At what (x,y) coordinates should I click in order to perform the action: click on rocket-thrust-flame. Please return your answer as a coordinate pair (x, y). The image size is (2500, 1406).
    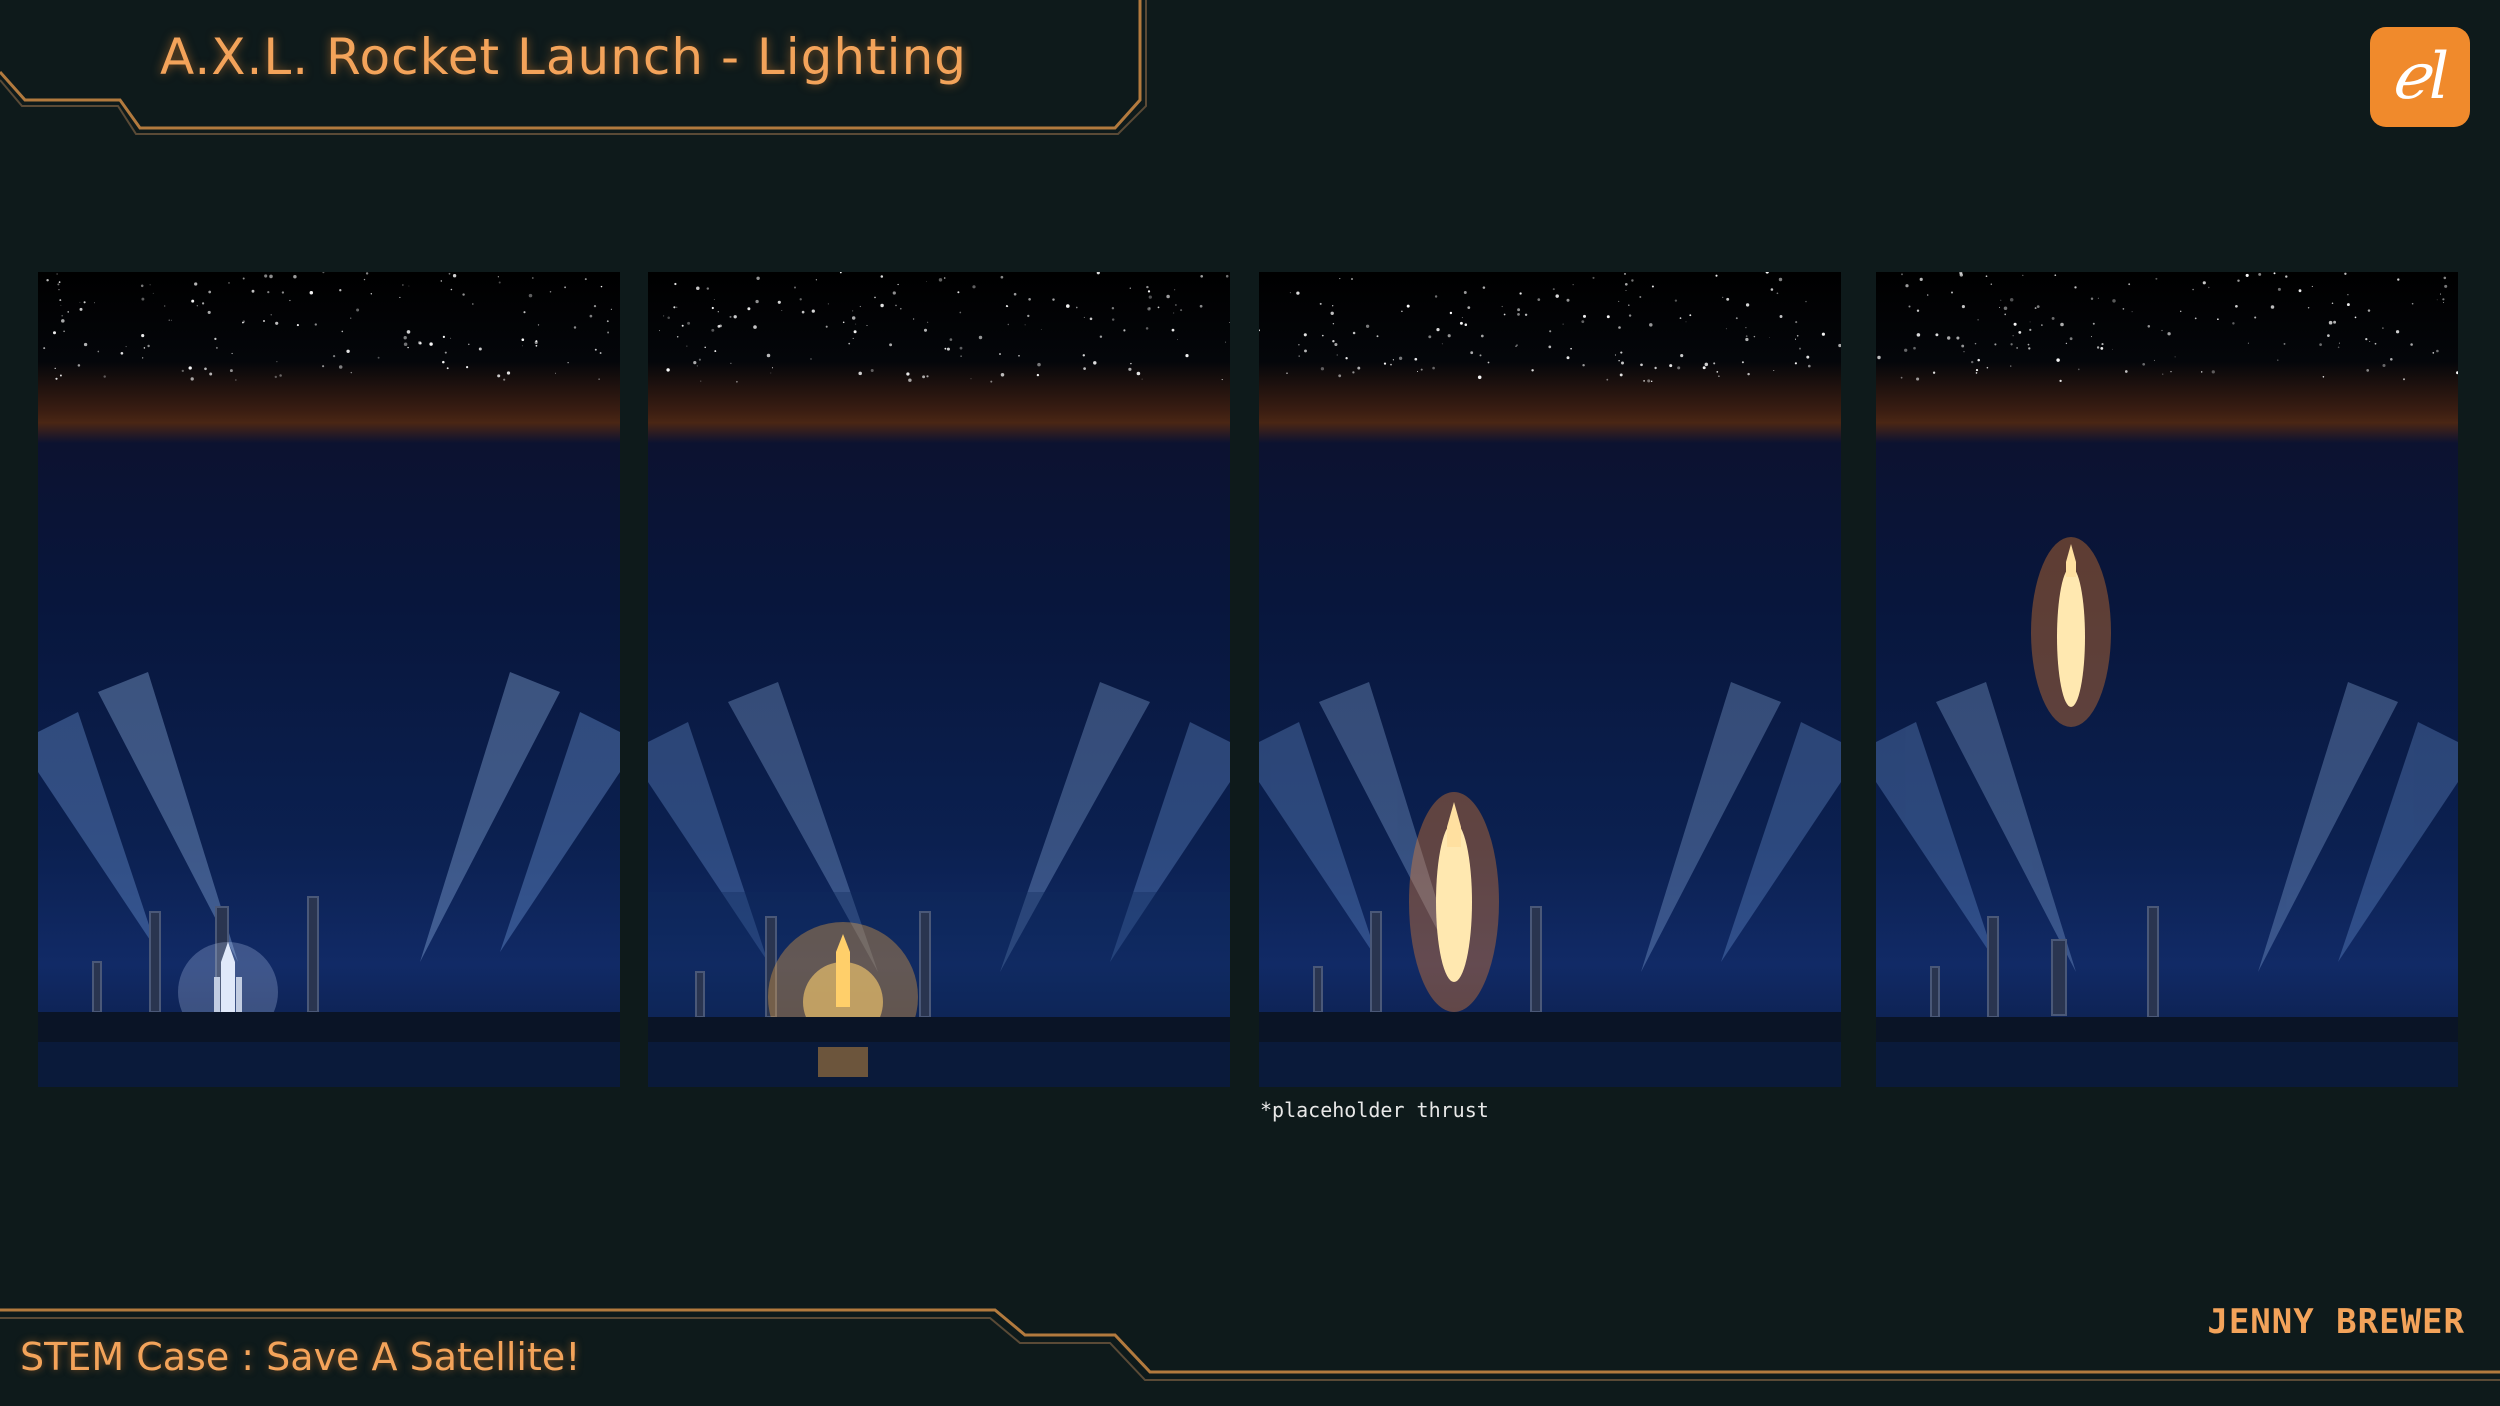
    Looking at the image, I should click on (1454, 902).